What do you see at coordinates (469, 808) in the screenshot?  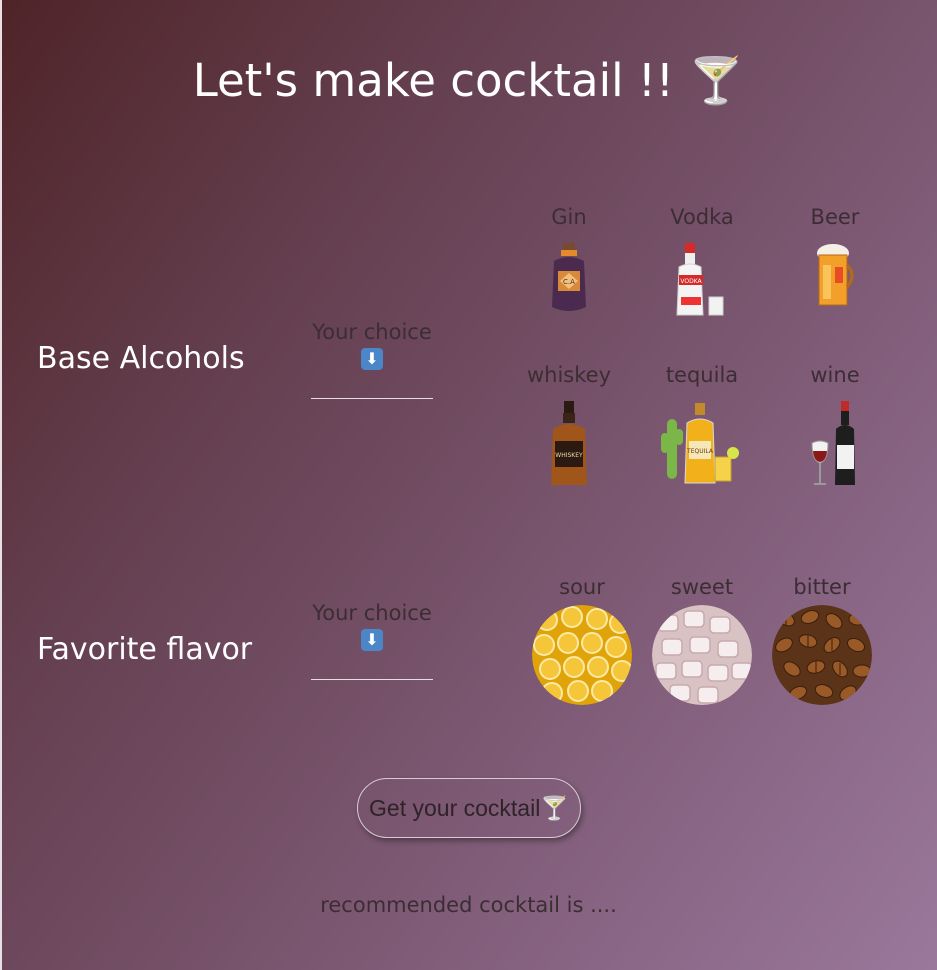 I see `get-cocktail-button: Get your cocktail🍸` at bounding box center [469, 808].